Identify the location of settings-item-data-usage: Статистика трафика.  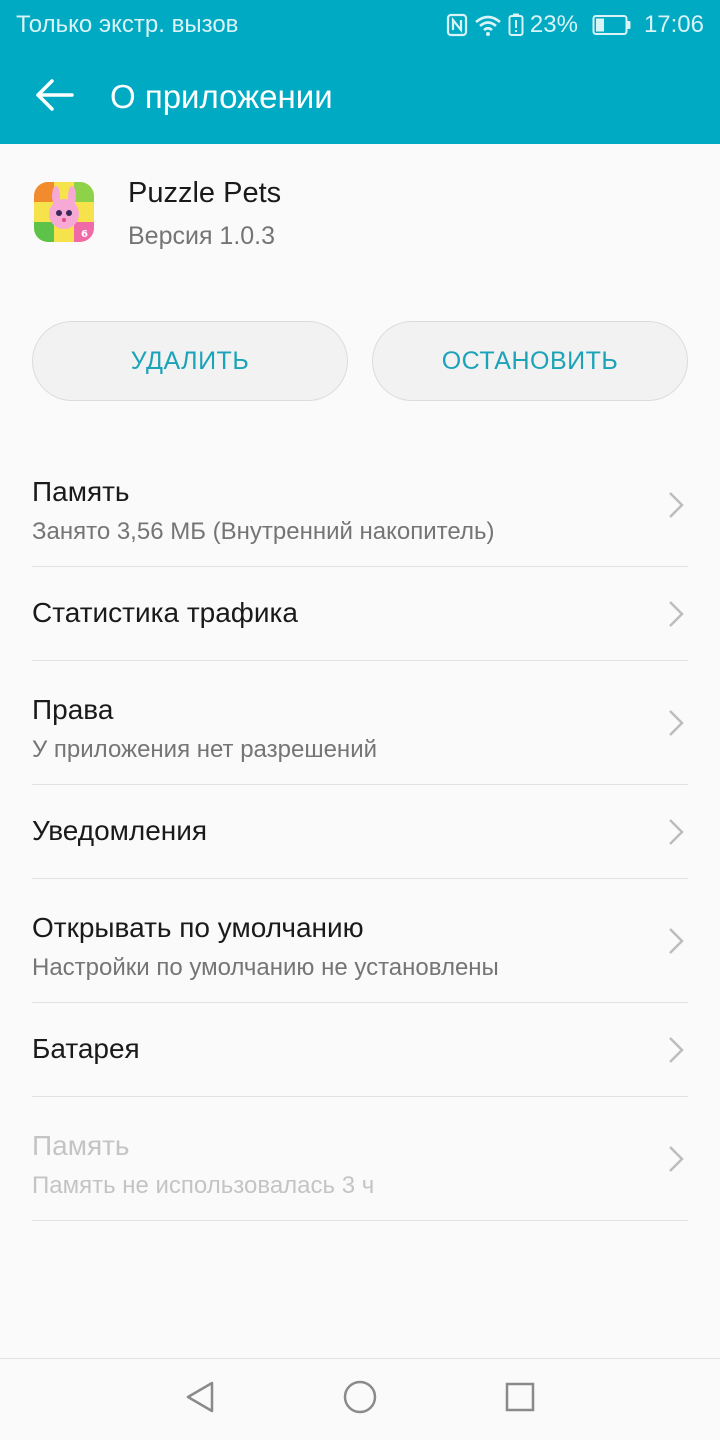
(360, 614).